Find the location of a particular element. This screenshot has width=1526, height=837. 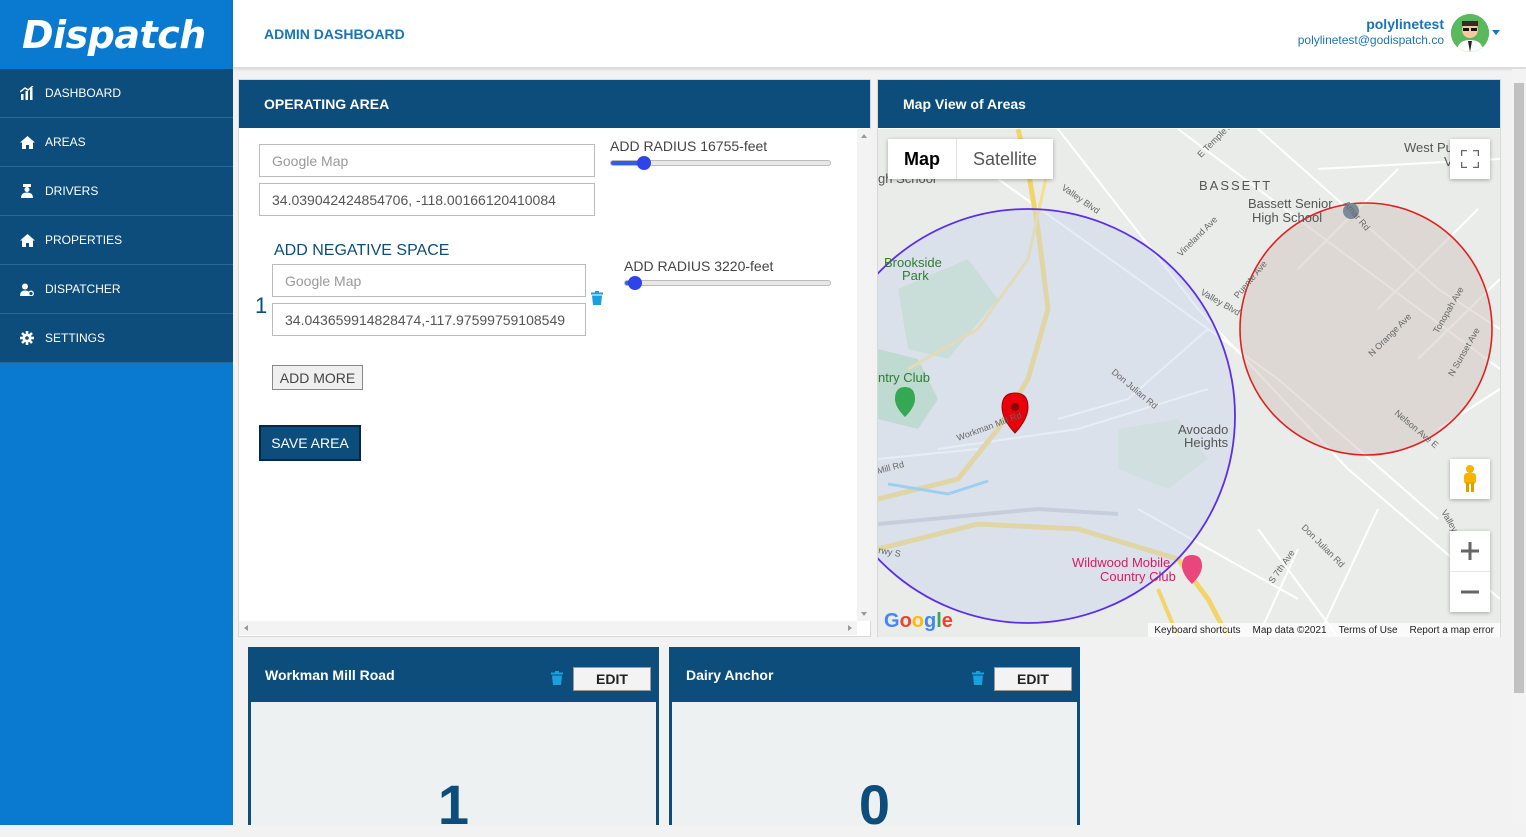

map-type-toggle: Map Satellite is located at coordinates (971, 159).